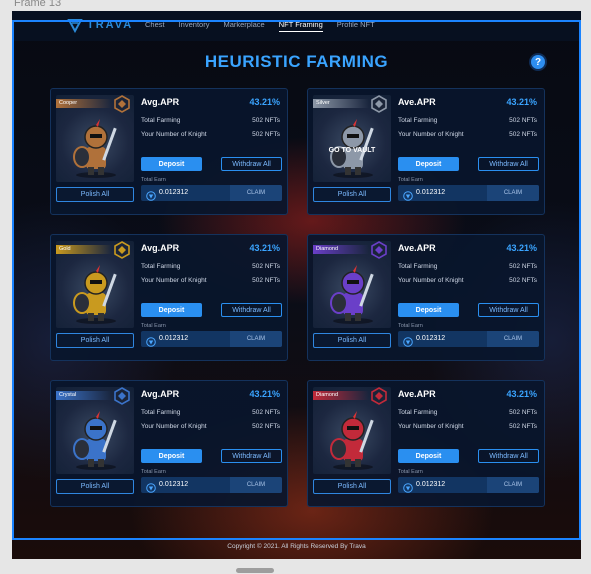 The image size is (591, 574). I want to click on nav-link-nft-farming: NFT Framing, so click(300, 26).